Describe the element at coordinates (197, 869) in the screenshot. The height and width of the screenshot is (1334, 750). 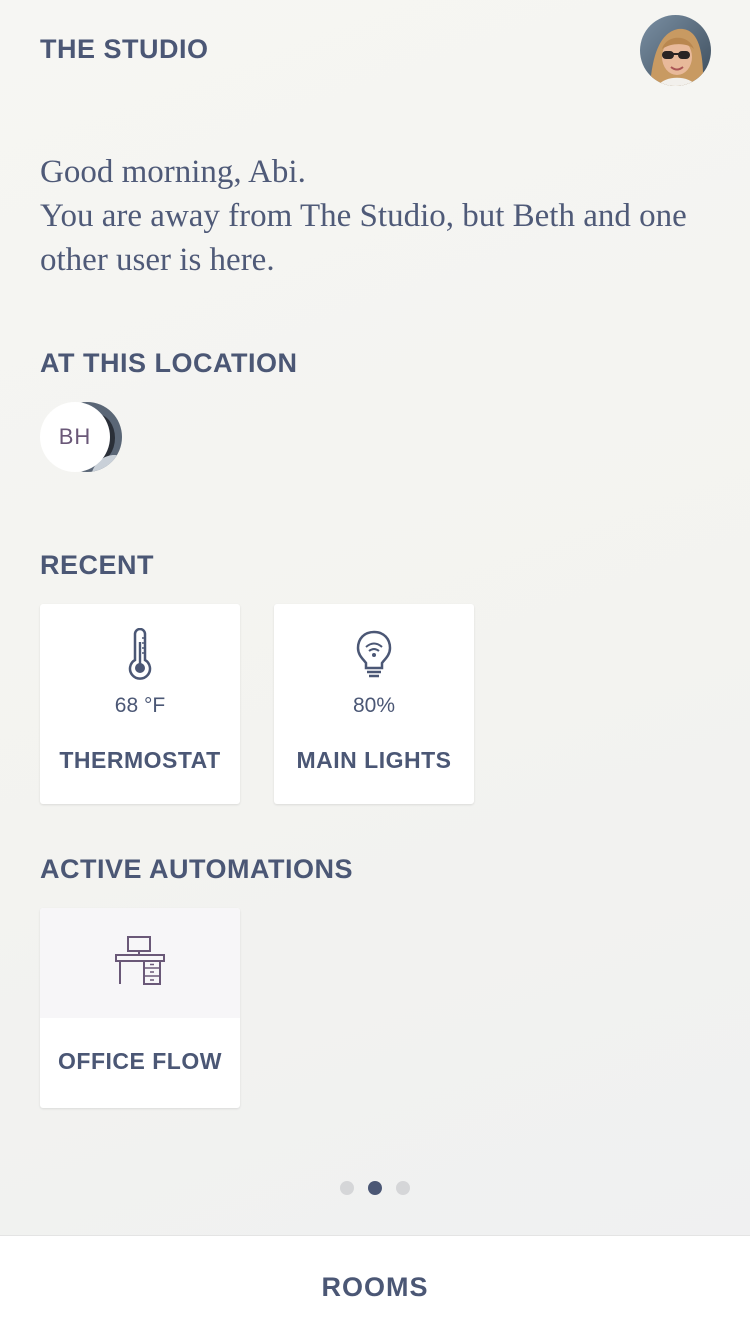
I see `automations-heading: ACTIVE AUTOMATIONS` at that location.